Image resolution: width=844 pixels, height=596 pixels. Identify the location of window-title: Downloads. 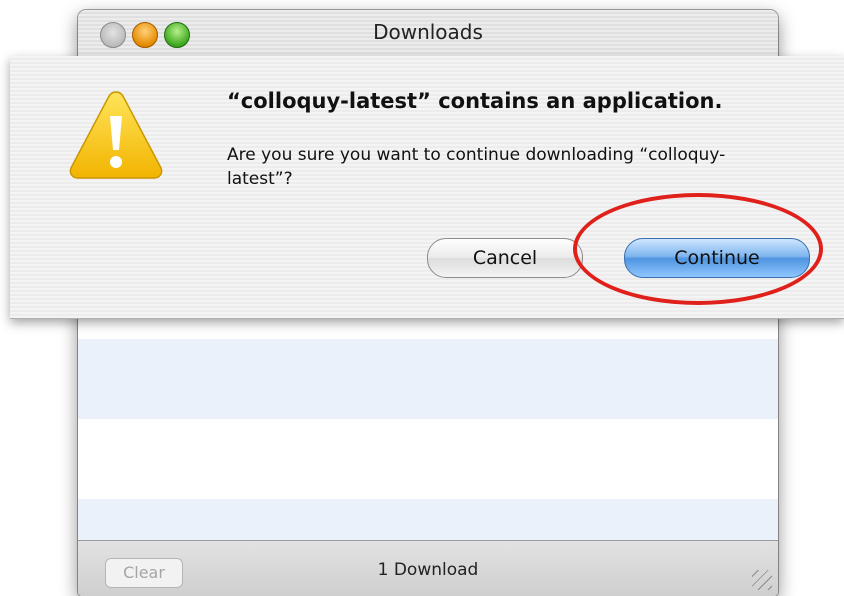
(428, 32).